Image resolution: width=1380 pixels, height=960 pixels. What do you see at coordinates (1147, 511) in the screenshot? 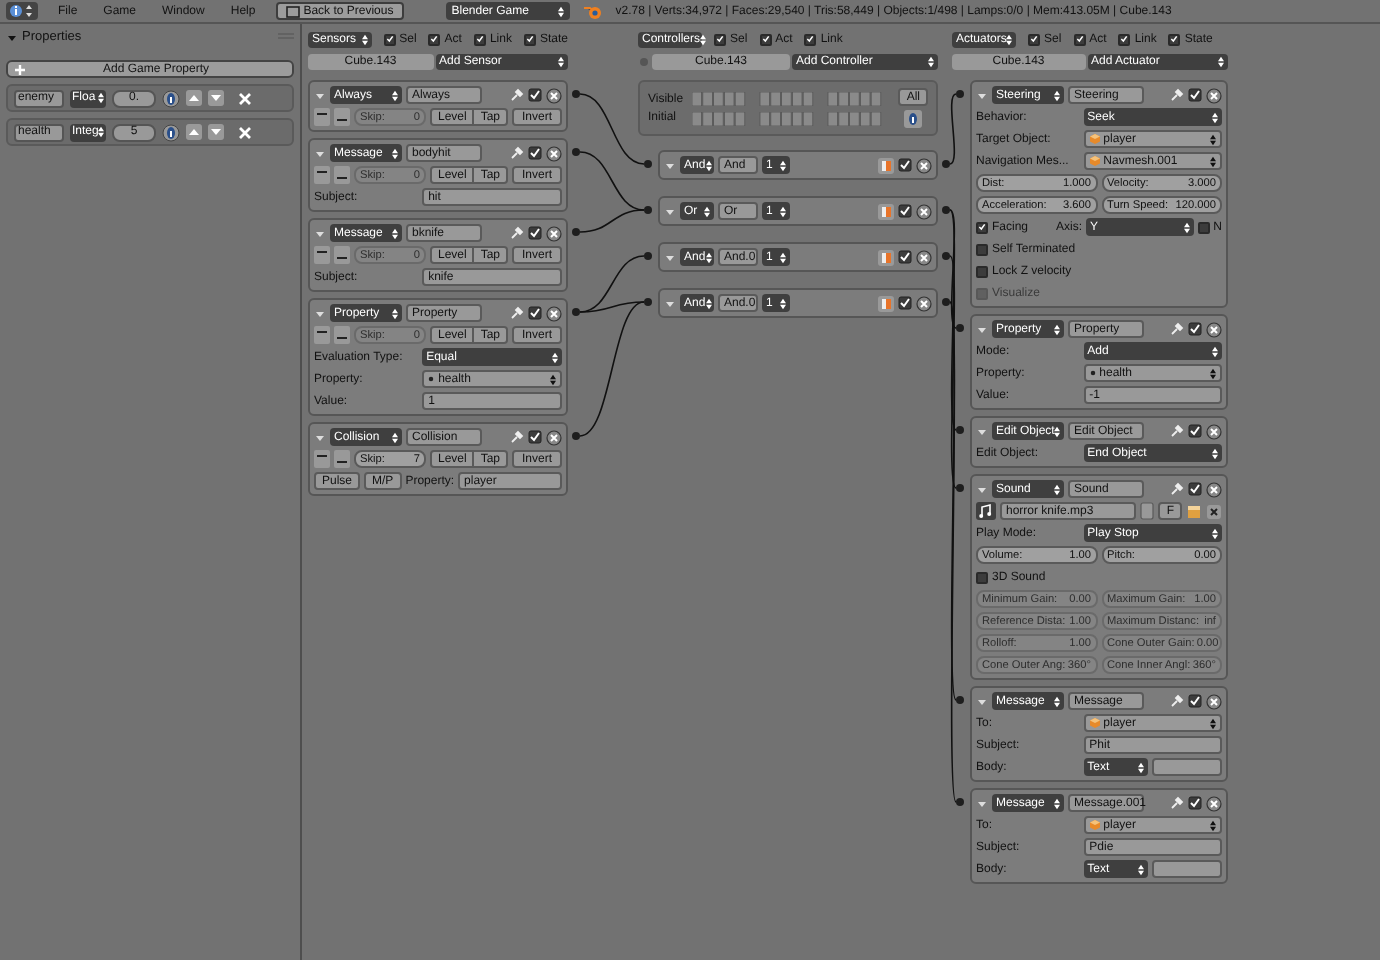
I see `blank-toggle-icon` at bounding box center [1147, 511].